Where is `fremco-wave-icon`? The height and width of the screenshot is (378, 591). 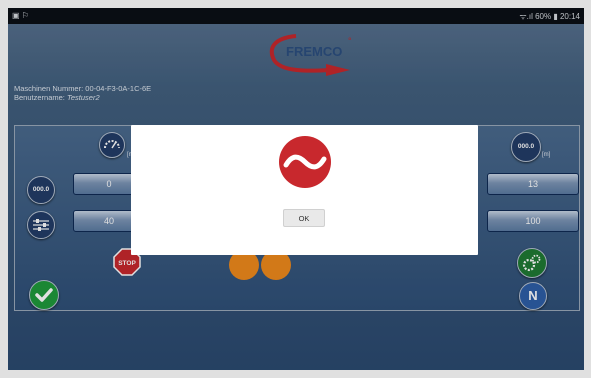 fremco-wave-icon is located at coordinates (305, 162).